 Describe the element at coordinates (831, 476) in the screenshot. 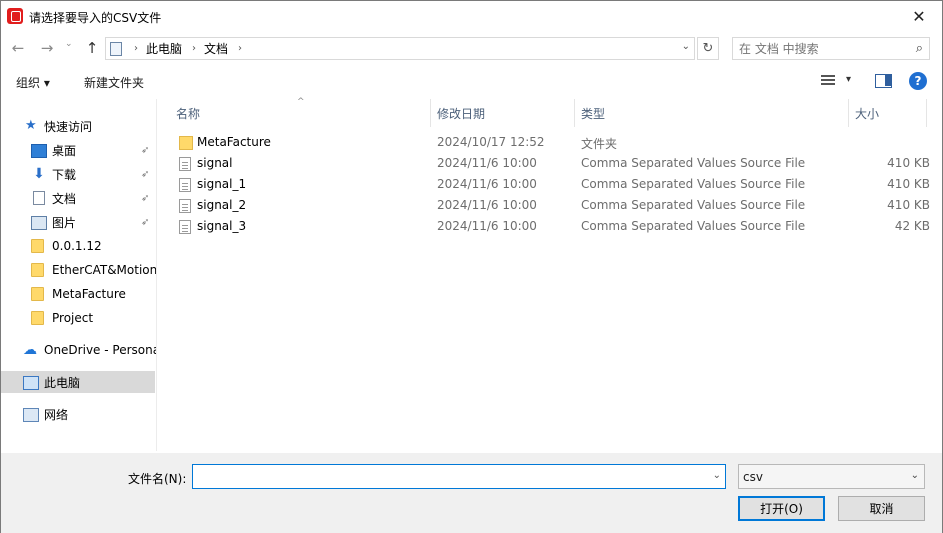

I see `filetype-select: csv ⌄` at that location.